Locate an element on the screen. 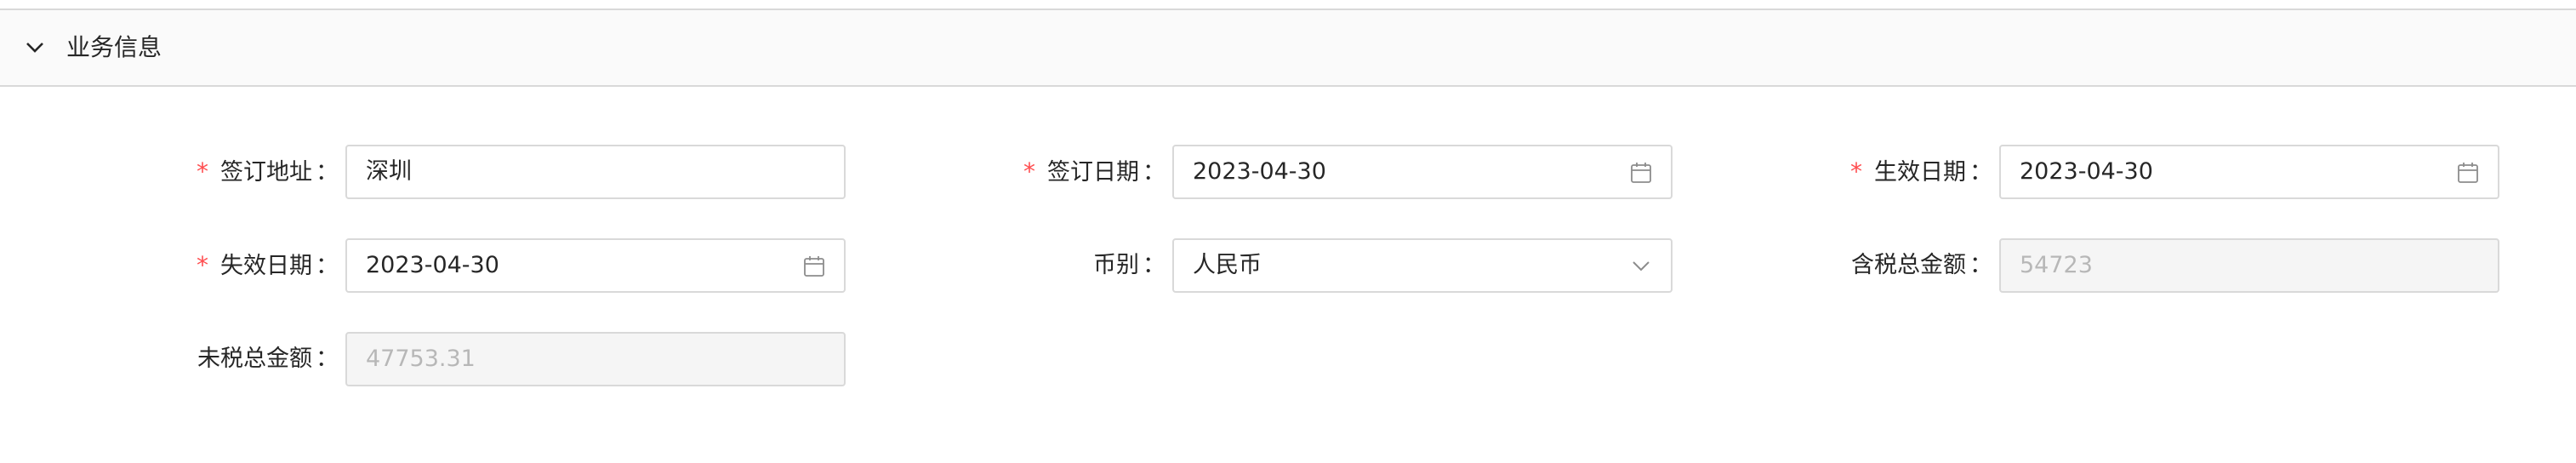 This screenshot has height=463, width=2576. total-with-tax-label: 含税总金额： is located at coordinates (1922, 265).